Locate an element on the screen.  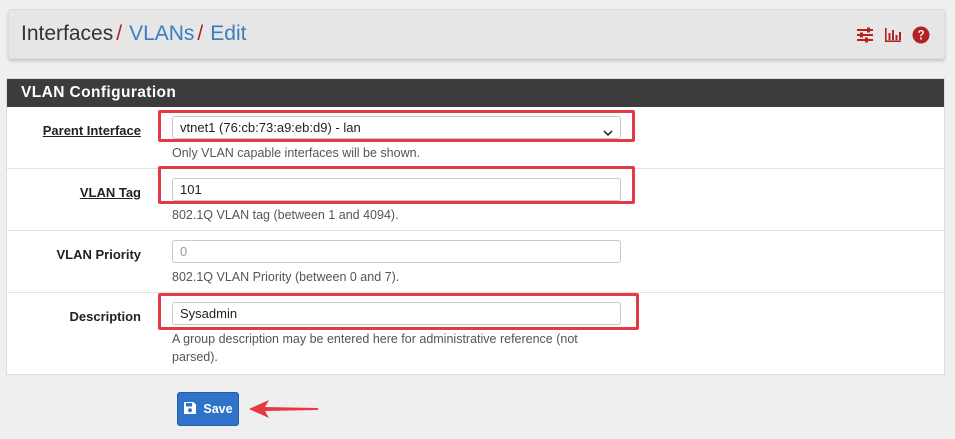
chevron-down-icon is located at coordinates (608, 129).